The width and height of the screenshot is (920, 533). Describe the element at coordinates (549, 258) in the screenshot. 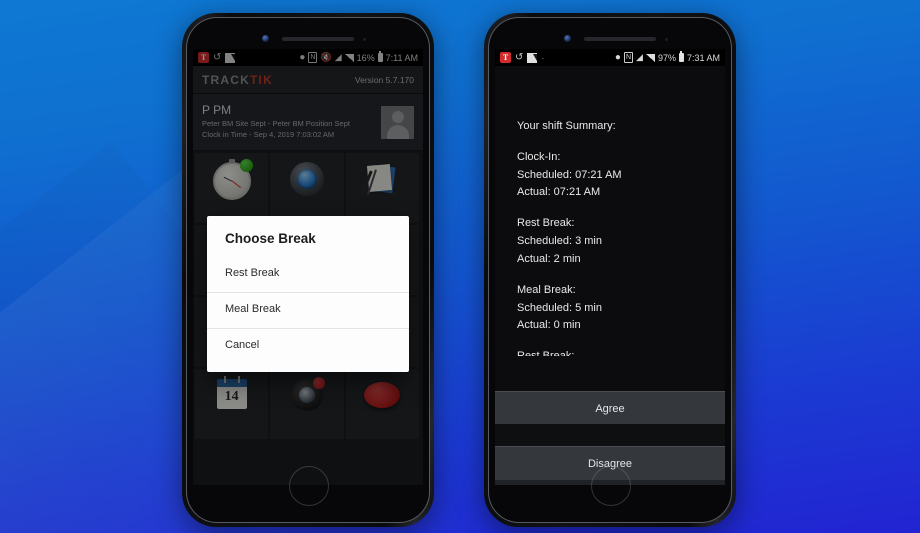

I see `summary-line: Actual: 2 min` at that location.